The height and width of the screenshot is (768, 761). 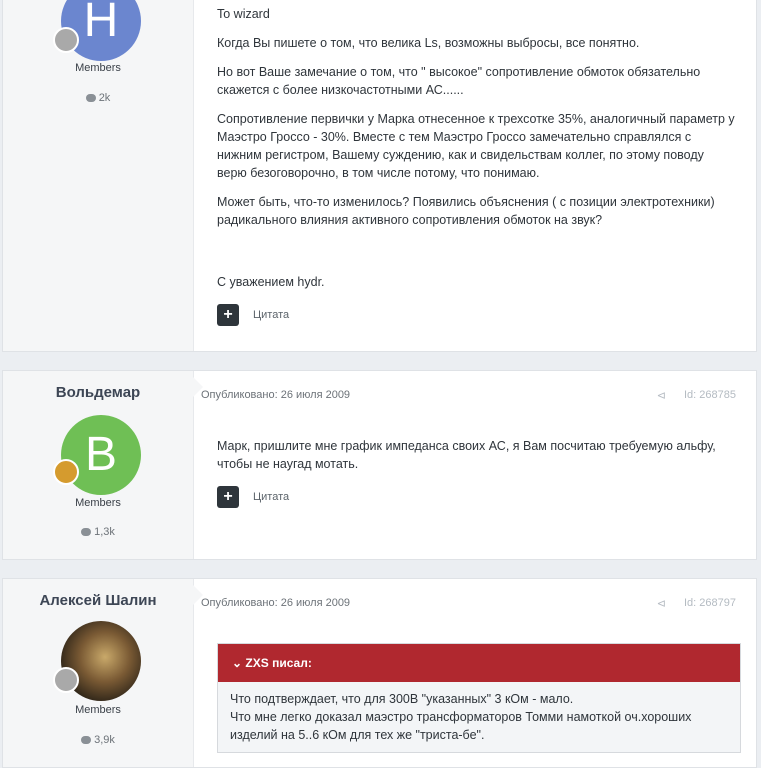 I want to click on avatar: B, so click(x=101, y=455).